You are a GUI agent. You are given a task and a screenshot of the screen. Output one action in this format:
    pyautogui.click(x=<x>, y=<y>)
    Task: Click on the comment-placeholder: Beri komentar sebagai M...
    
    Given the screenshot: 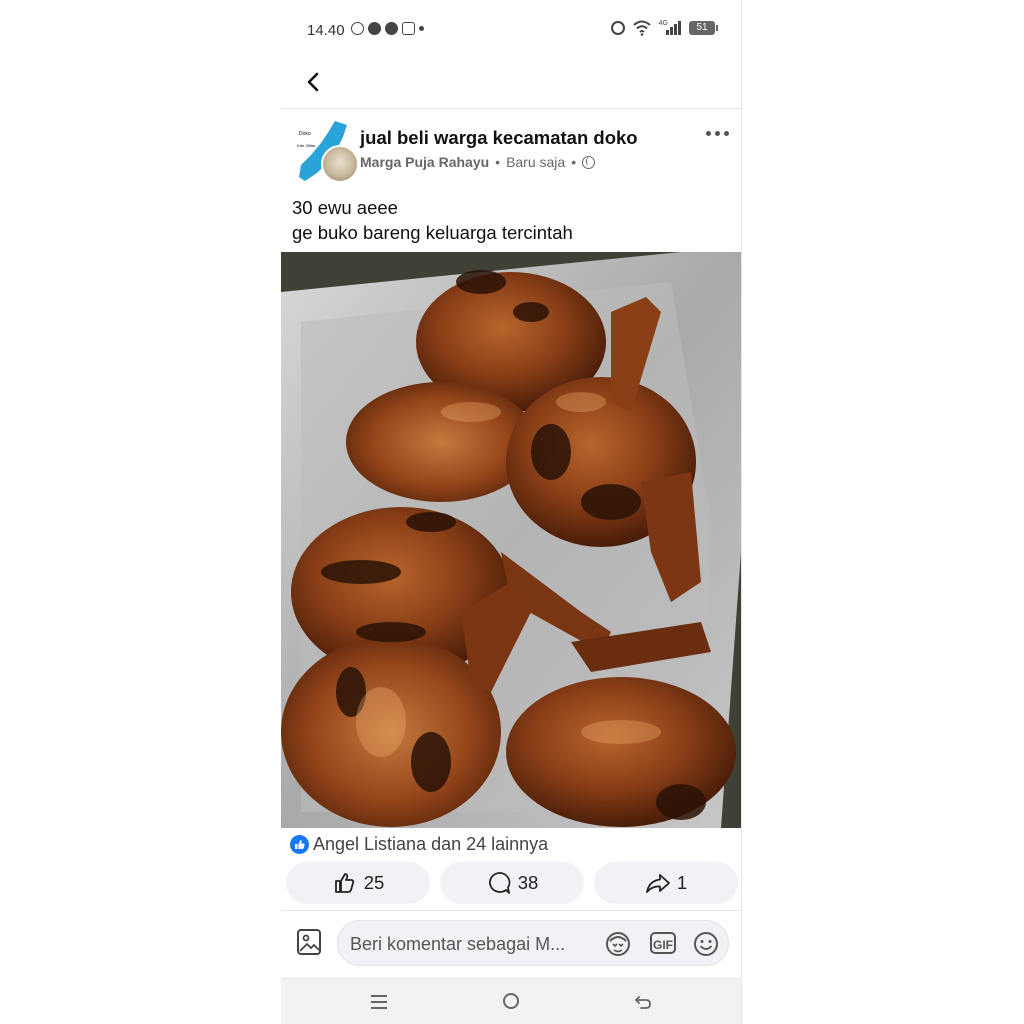 What is the action you would take?
    pyautogui.click(x=458, y=944)
    